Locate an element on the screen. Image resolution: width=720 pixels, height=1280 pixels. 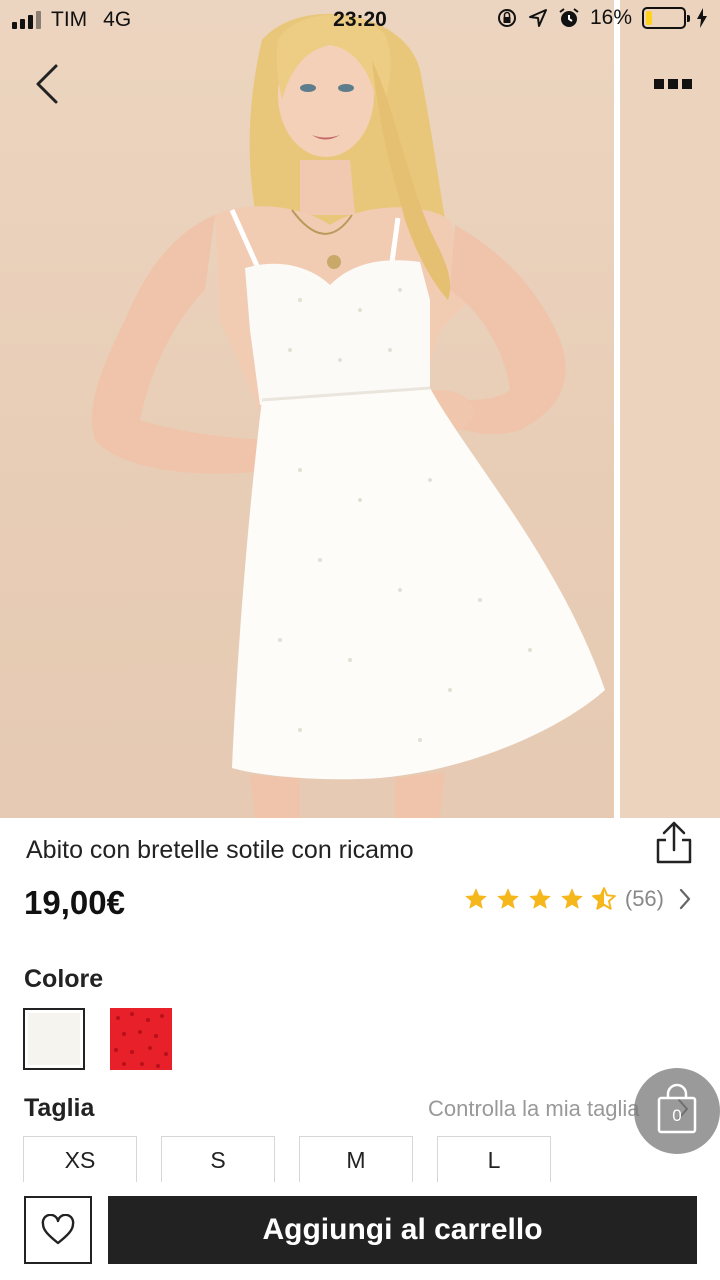
product-title: Abito con bretelle sotile con ricamo is located at coordinates (220, 850).